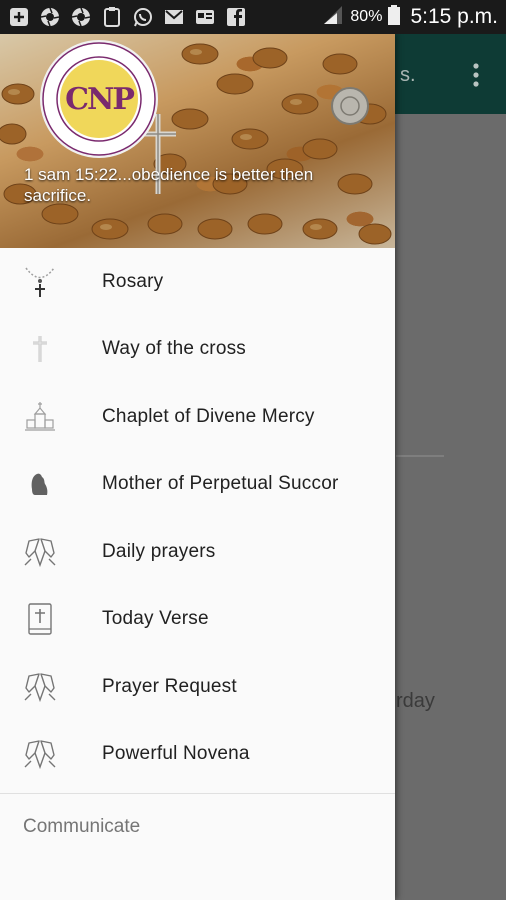 The image size is (506, 900). I want to click on overflow-menu-icon, so click(476, 75).